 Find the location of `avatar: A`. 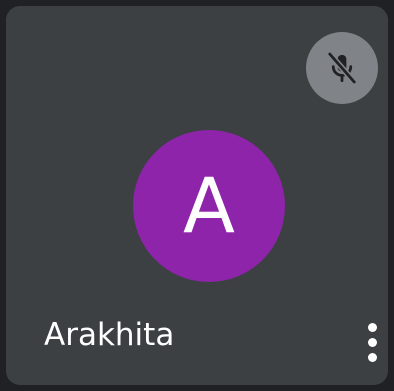

avatar: A is located at coordinates (209, 206).